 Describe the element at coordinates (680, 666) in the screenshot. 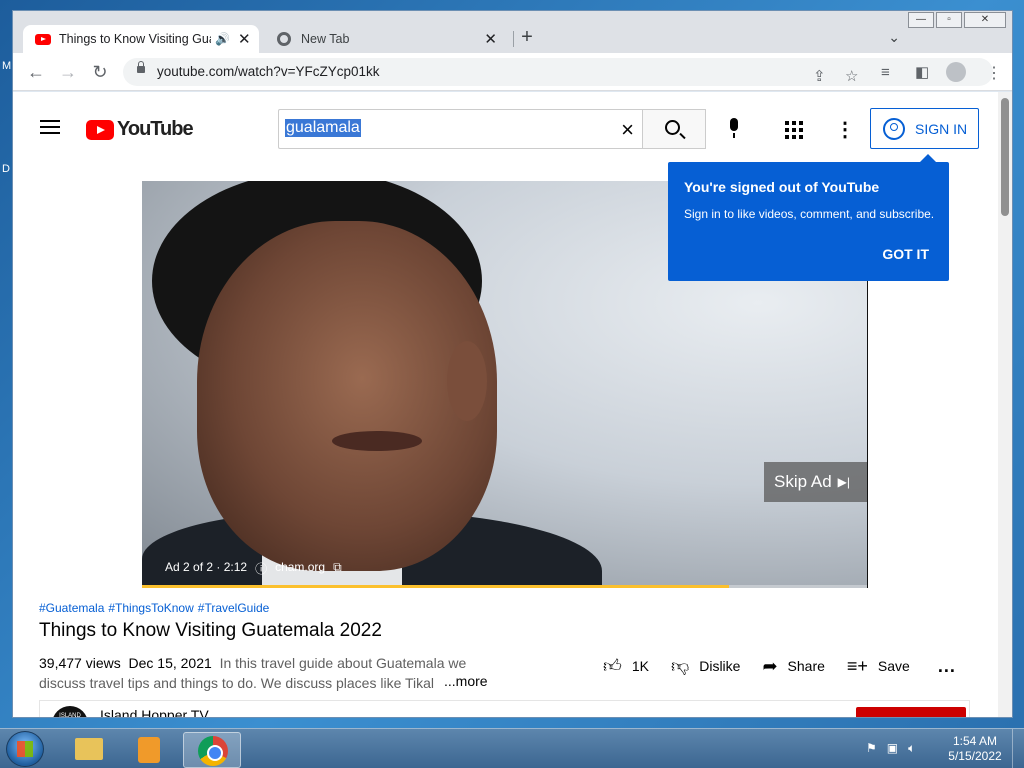

I see `thumbs-down-icon: 👎︎` at that location.